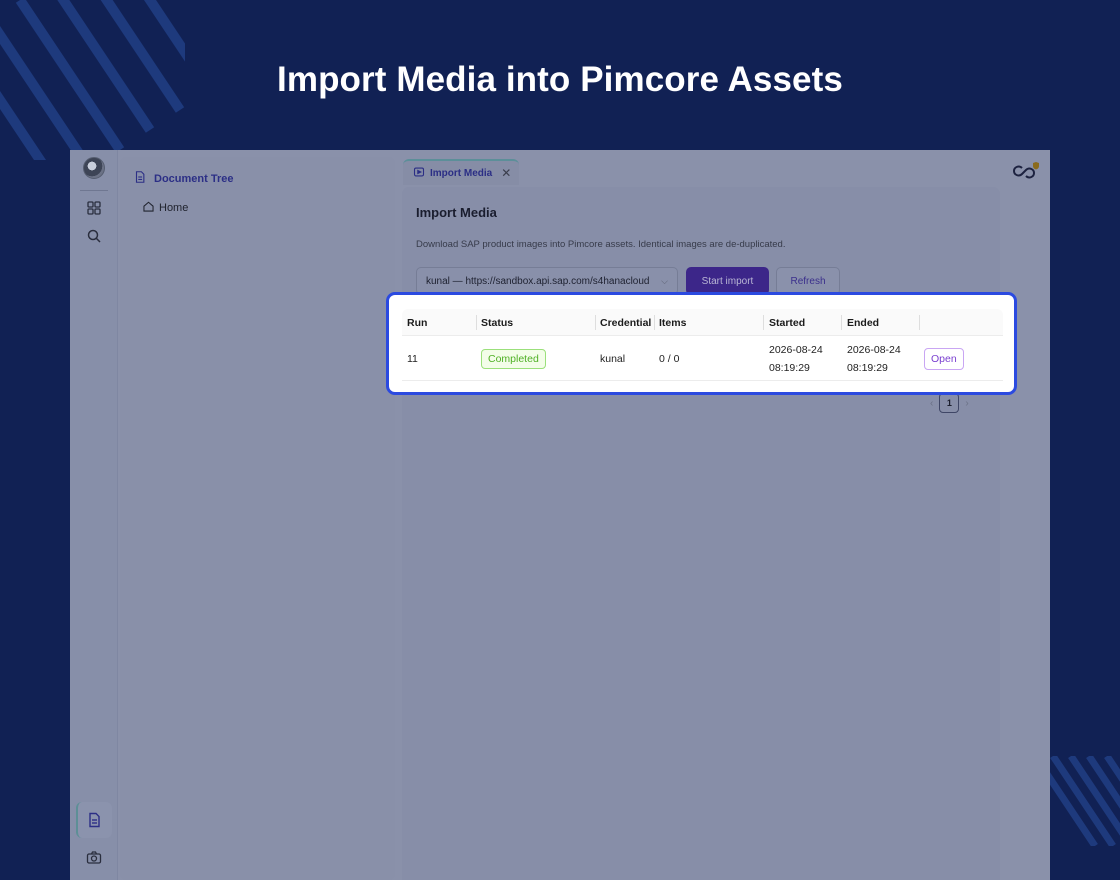 The image size is (1120, 880). I want to click on cell-items: 0 / 0, so click(669, 358).